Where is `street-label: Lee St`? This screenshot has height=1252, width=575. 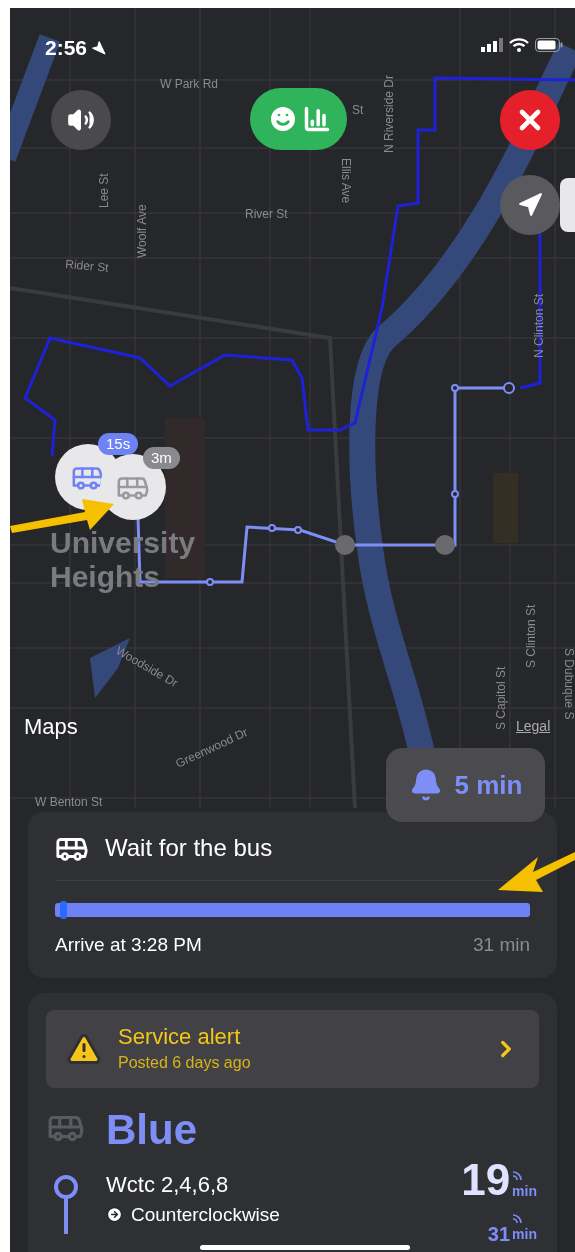
street-label: Lee St is located at coordinates (104, 190).